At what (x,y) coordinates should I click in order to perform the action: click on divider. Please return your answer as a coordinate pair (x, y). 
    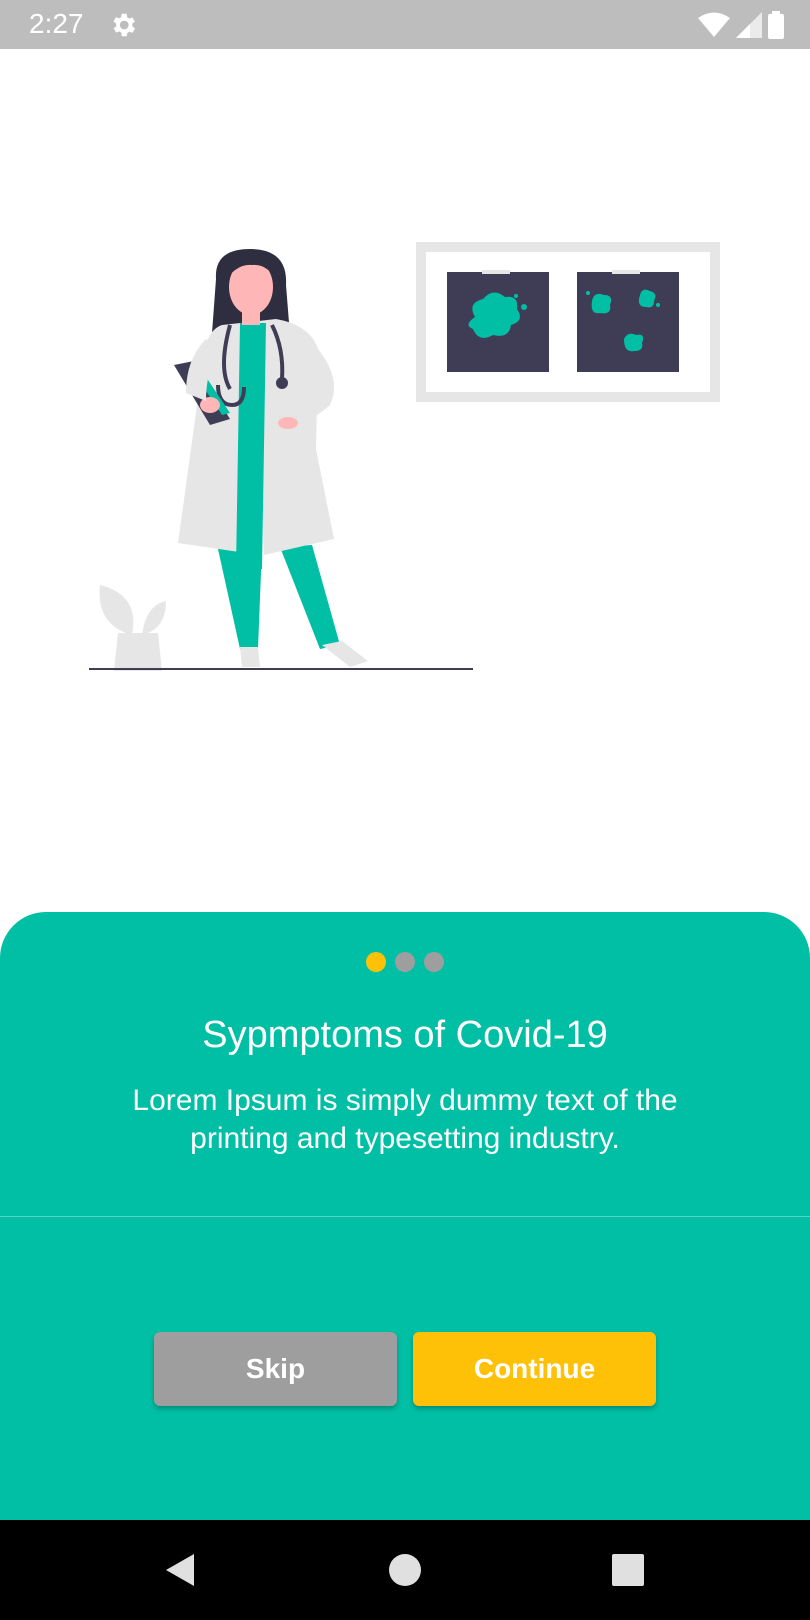
    Looking at the image, I should click on (405, 1216).